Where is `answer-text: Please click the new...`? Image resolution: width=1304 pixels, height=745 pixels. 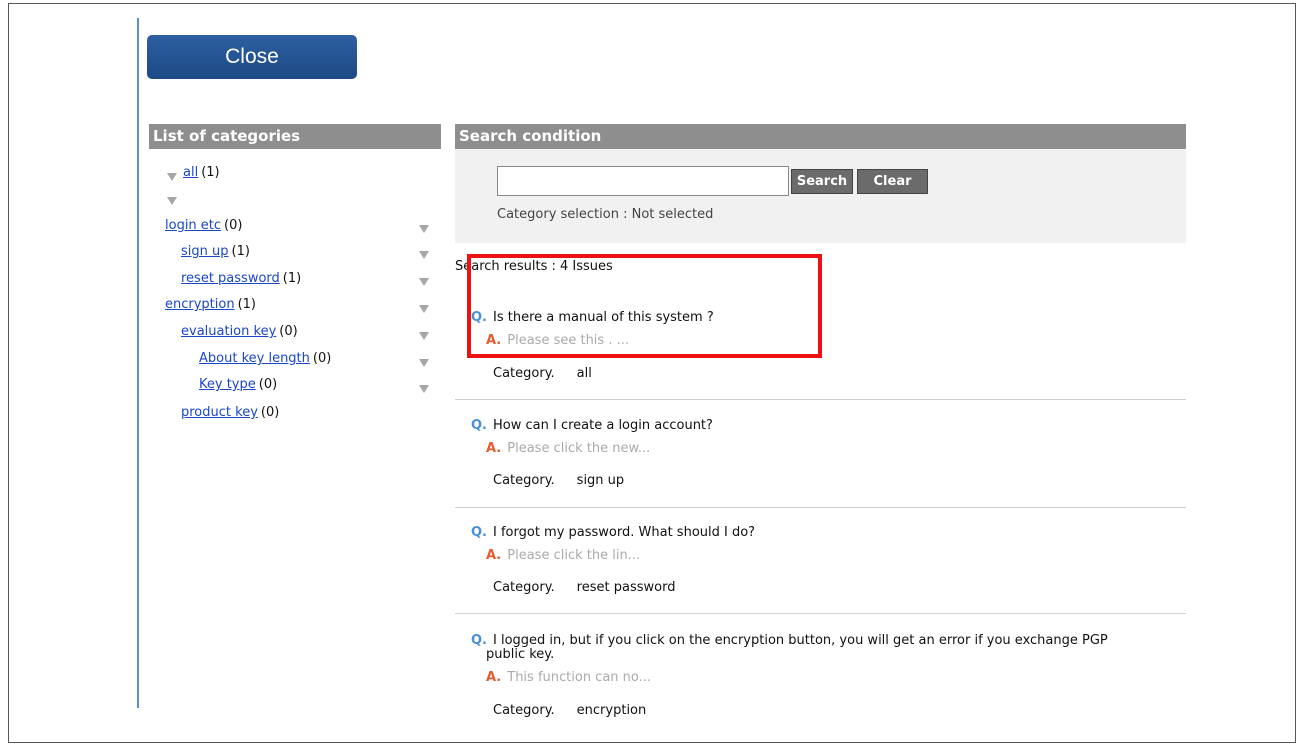
answer-text: Please click the new... is located at coordinates (579, 448).